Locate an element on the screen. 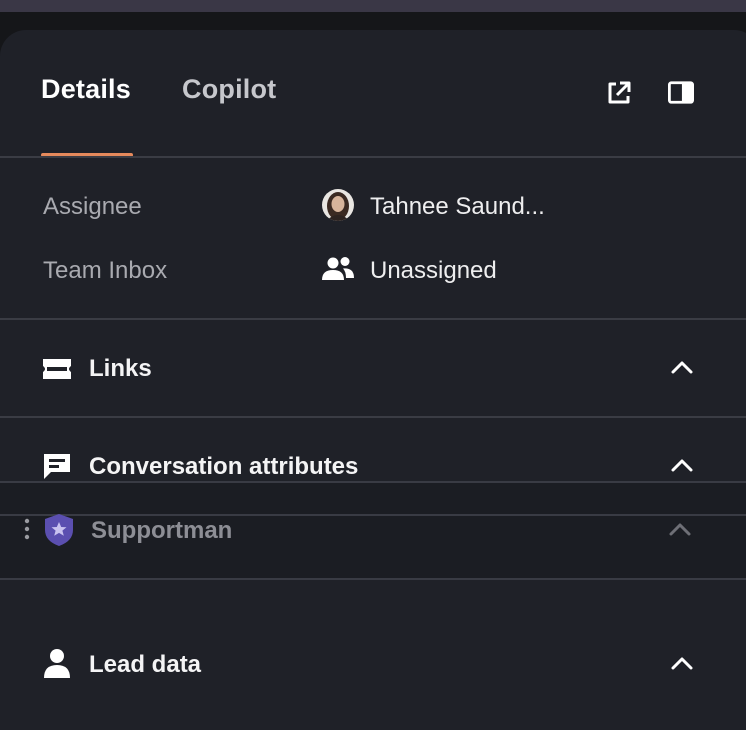 The height and width of the screenshot is (730, 746). drag-row-top-border is located at coordinates (373, 482).